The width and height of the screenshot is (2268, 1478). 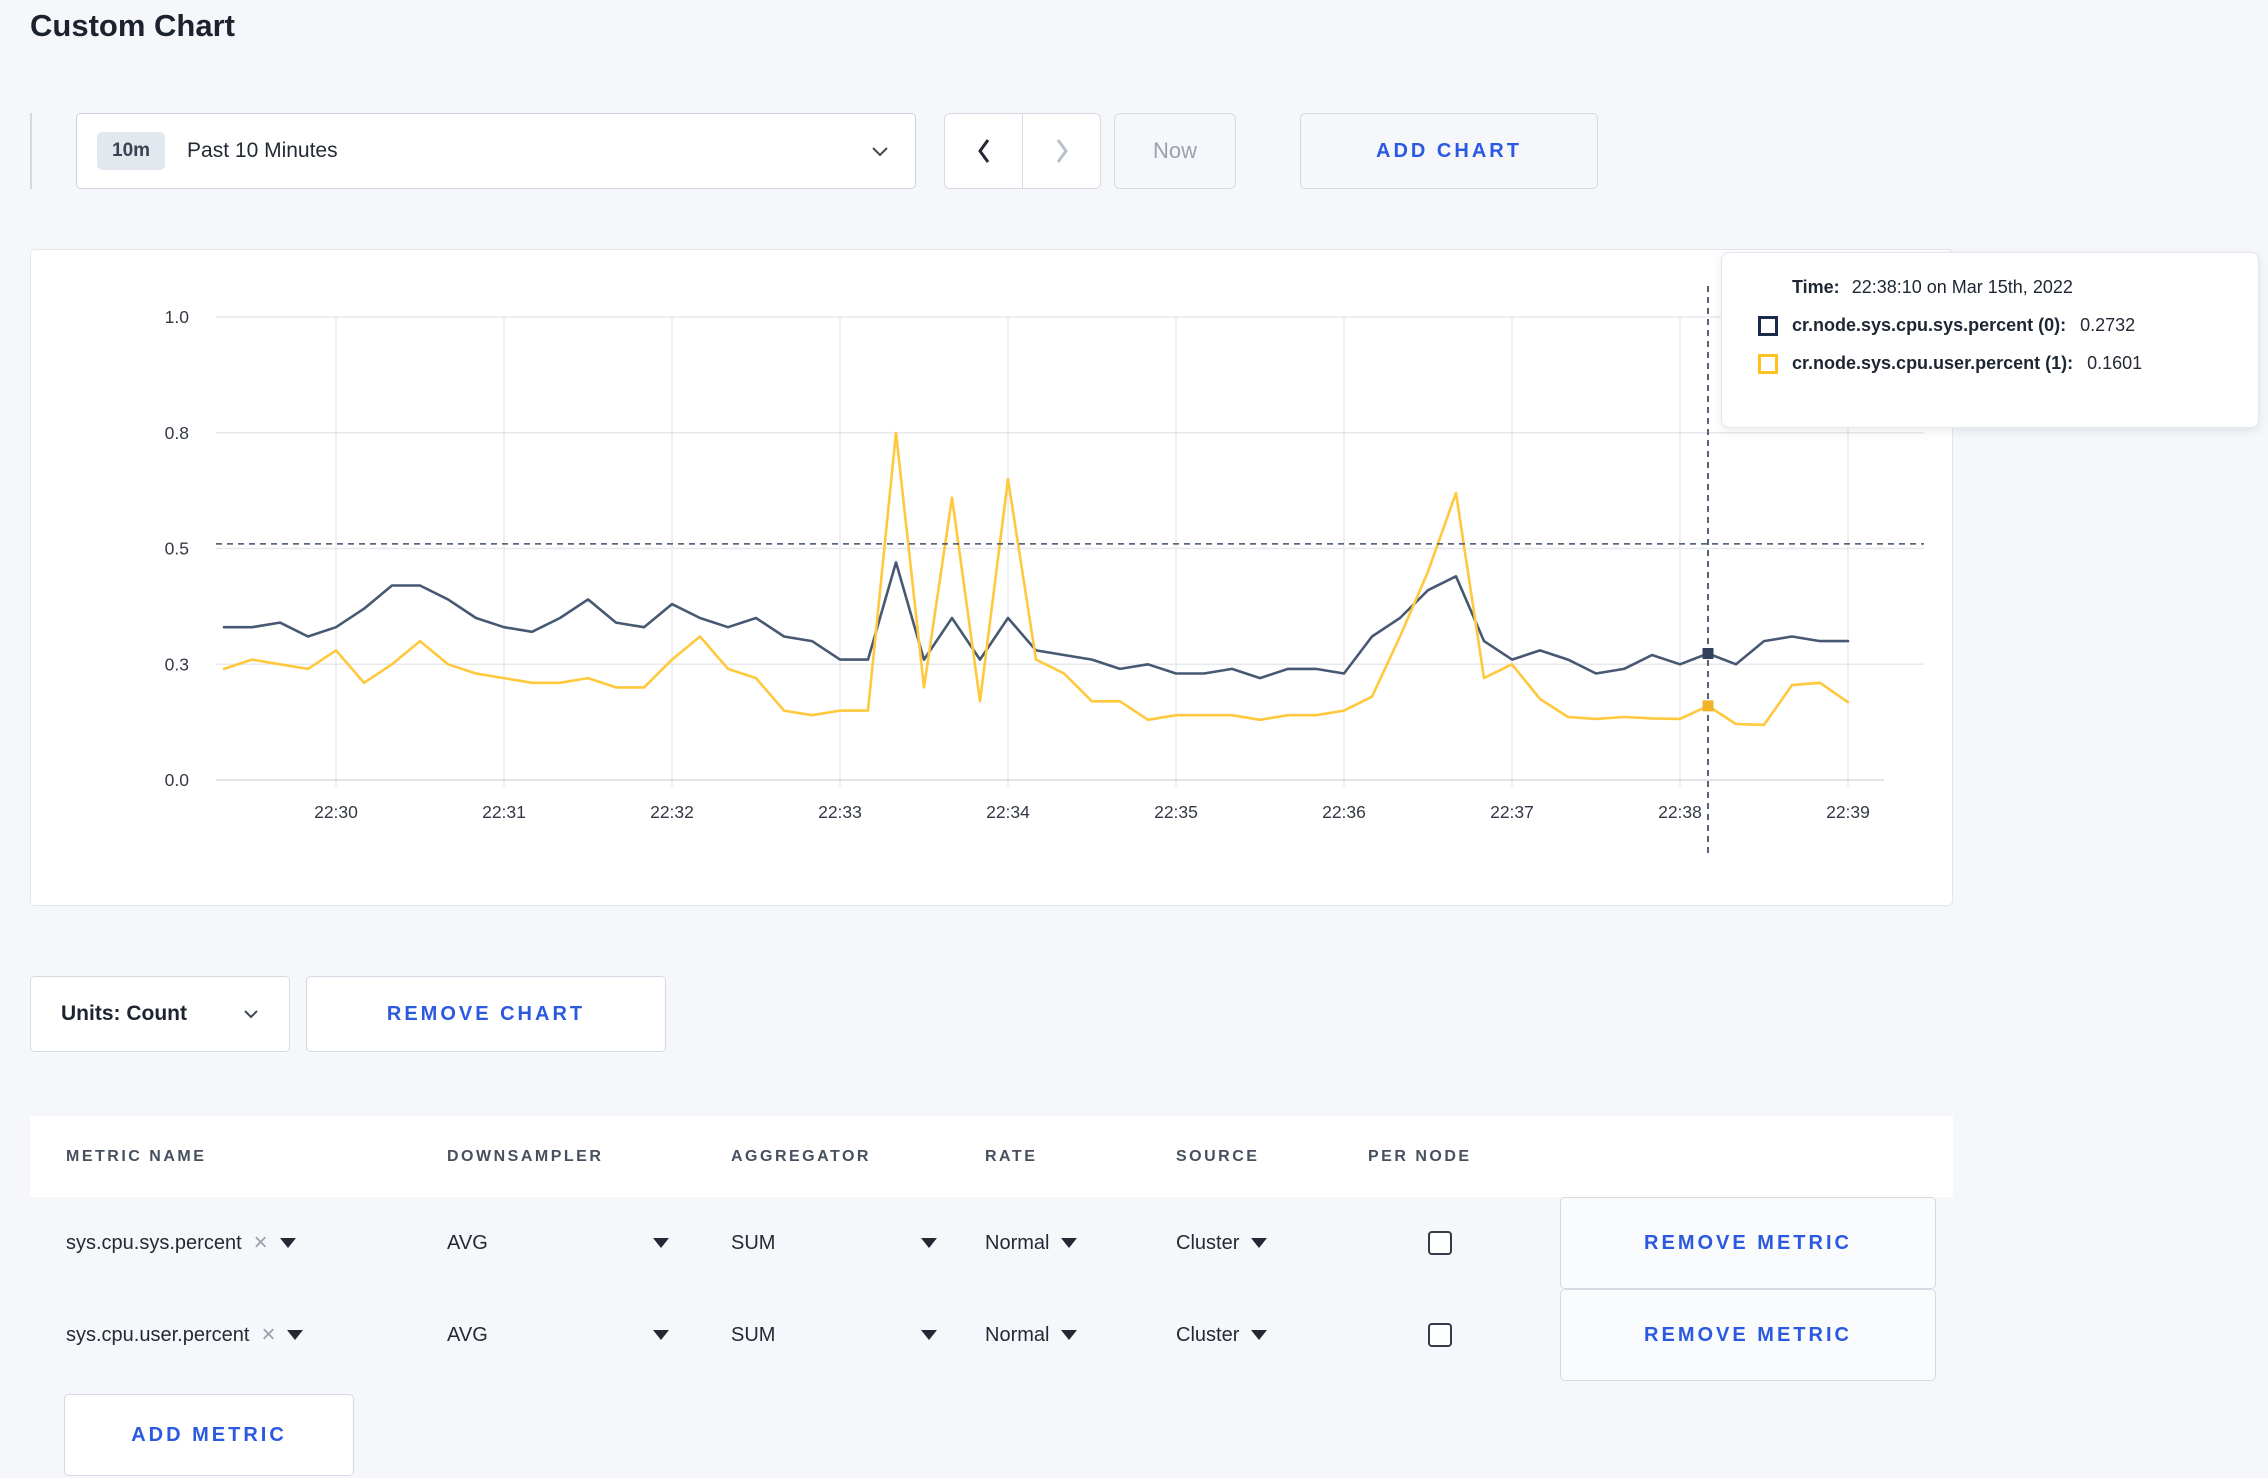 What do you see at coordinates (1962, 287) in the screenshot?
I see `tooltip-time-value: 22:38:10 on Mar 15th, 2022` at bounding box center [1962, 287].